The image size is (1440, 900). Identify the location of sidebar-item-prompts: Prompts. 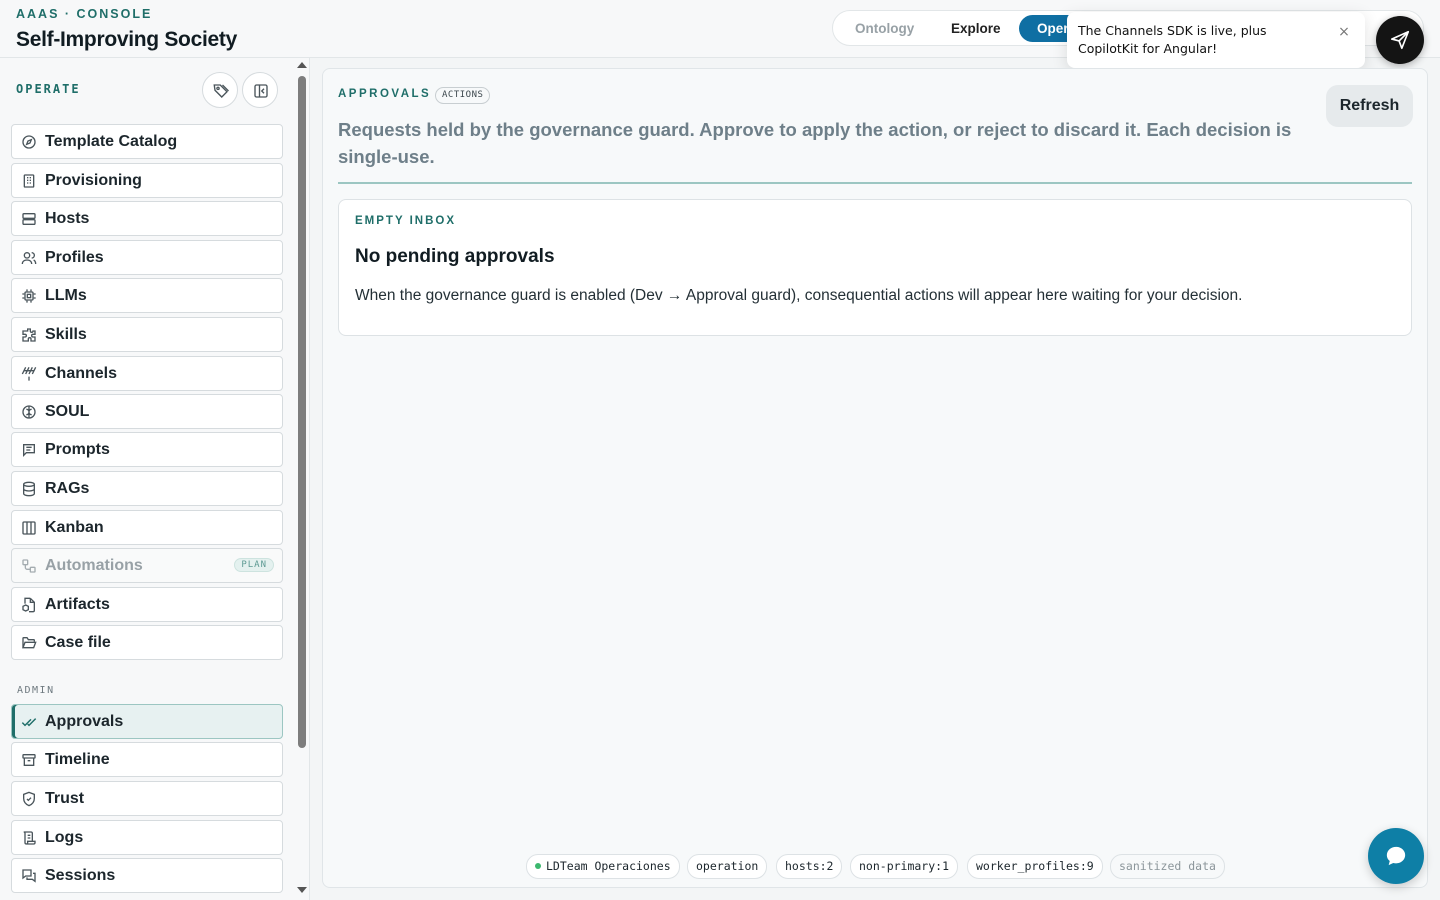
(147, 449).